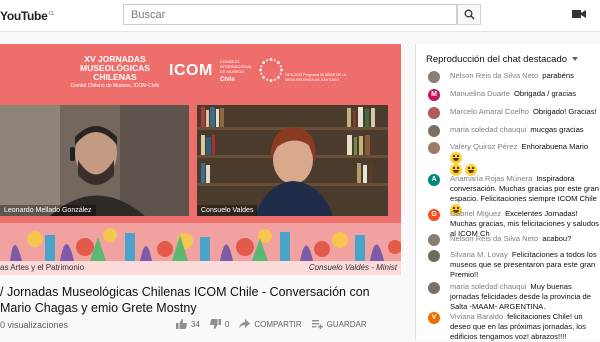 Image resolution: width=600 pixels, height=342 pixels. Describe the element at coordinates (227, 80) in the screenshot. I see `icom-chile-text: Chile` at that location.